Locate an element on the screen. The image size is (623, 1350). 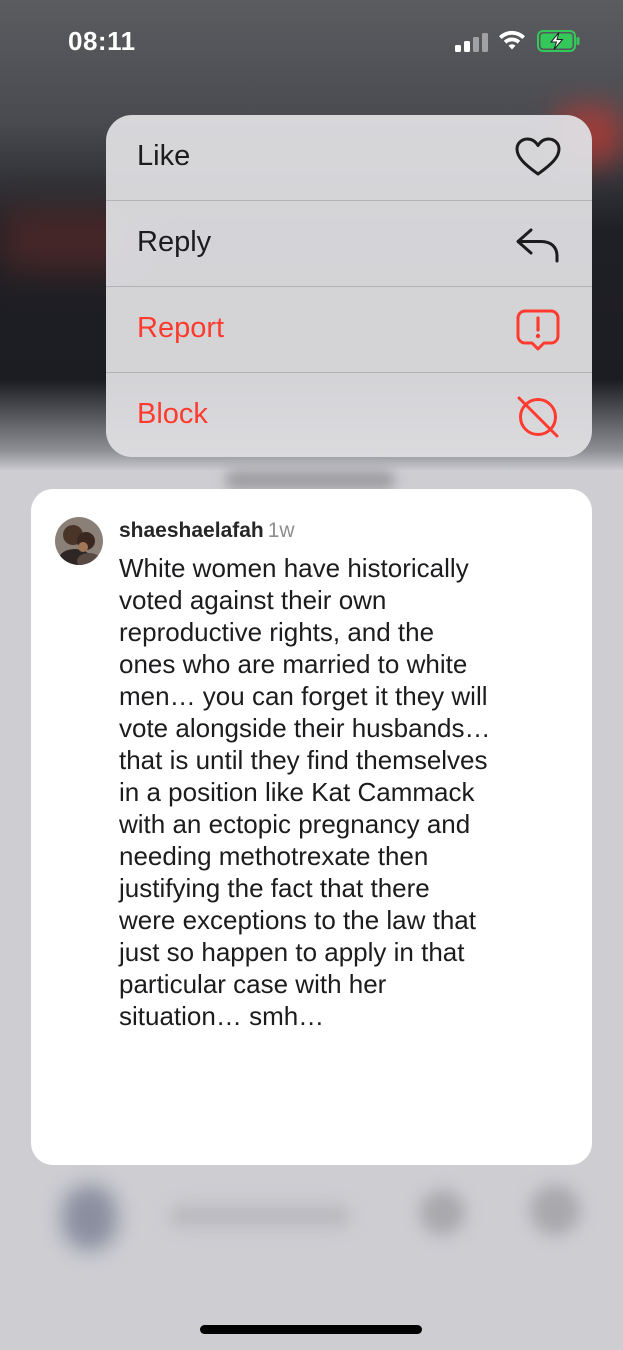
menu-item-label: Block is located at coordinates (172, 414).